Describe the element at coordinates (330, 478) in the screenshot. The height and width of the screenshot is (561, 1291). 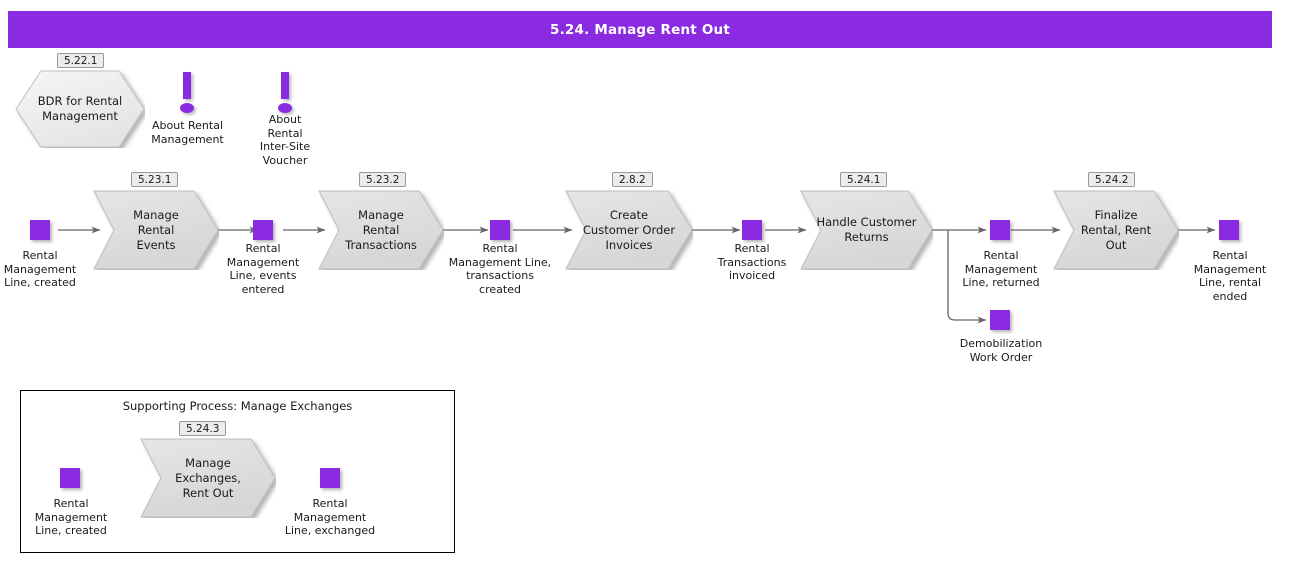
I see `dataobject-sub-rental-management-line-exchanged` at that location.